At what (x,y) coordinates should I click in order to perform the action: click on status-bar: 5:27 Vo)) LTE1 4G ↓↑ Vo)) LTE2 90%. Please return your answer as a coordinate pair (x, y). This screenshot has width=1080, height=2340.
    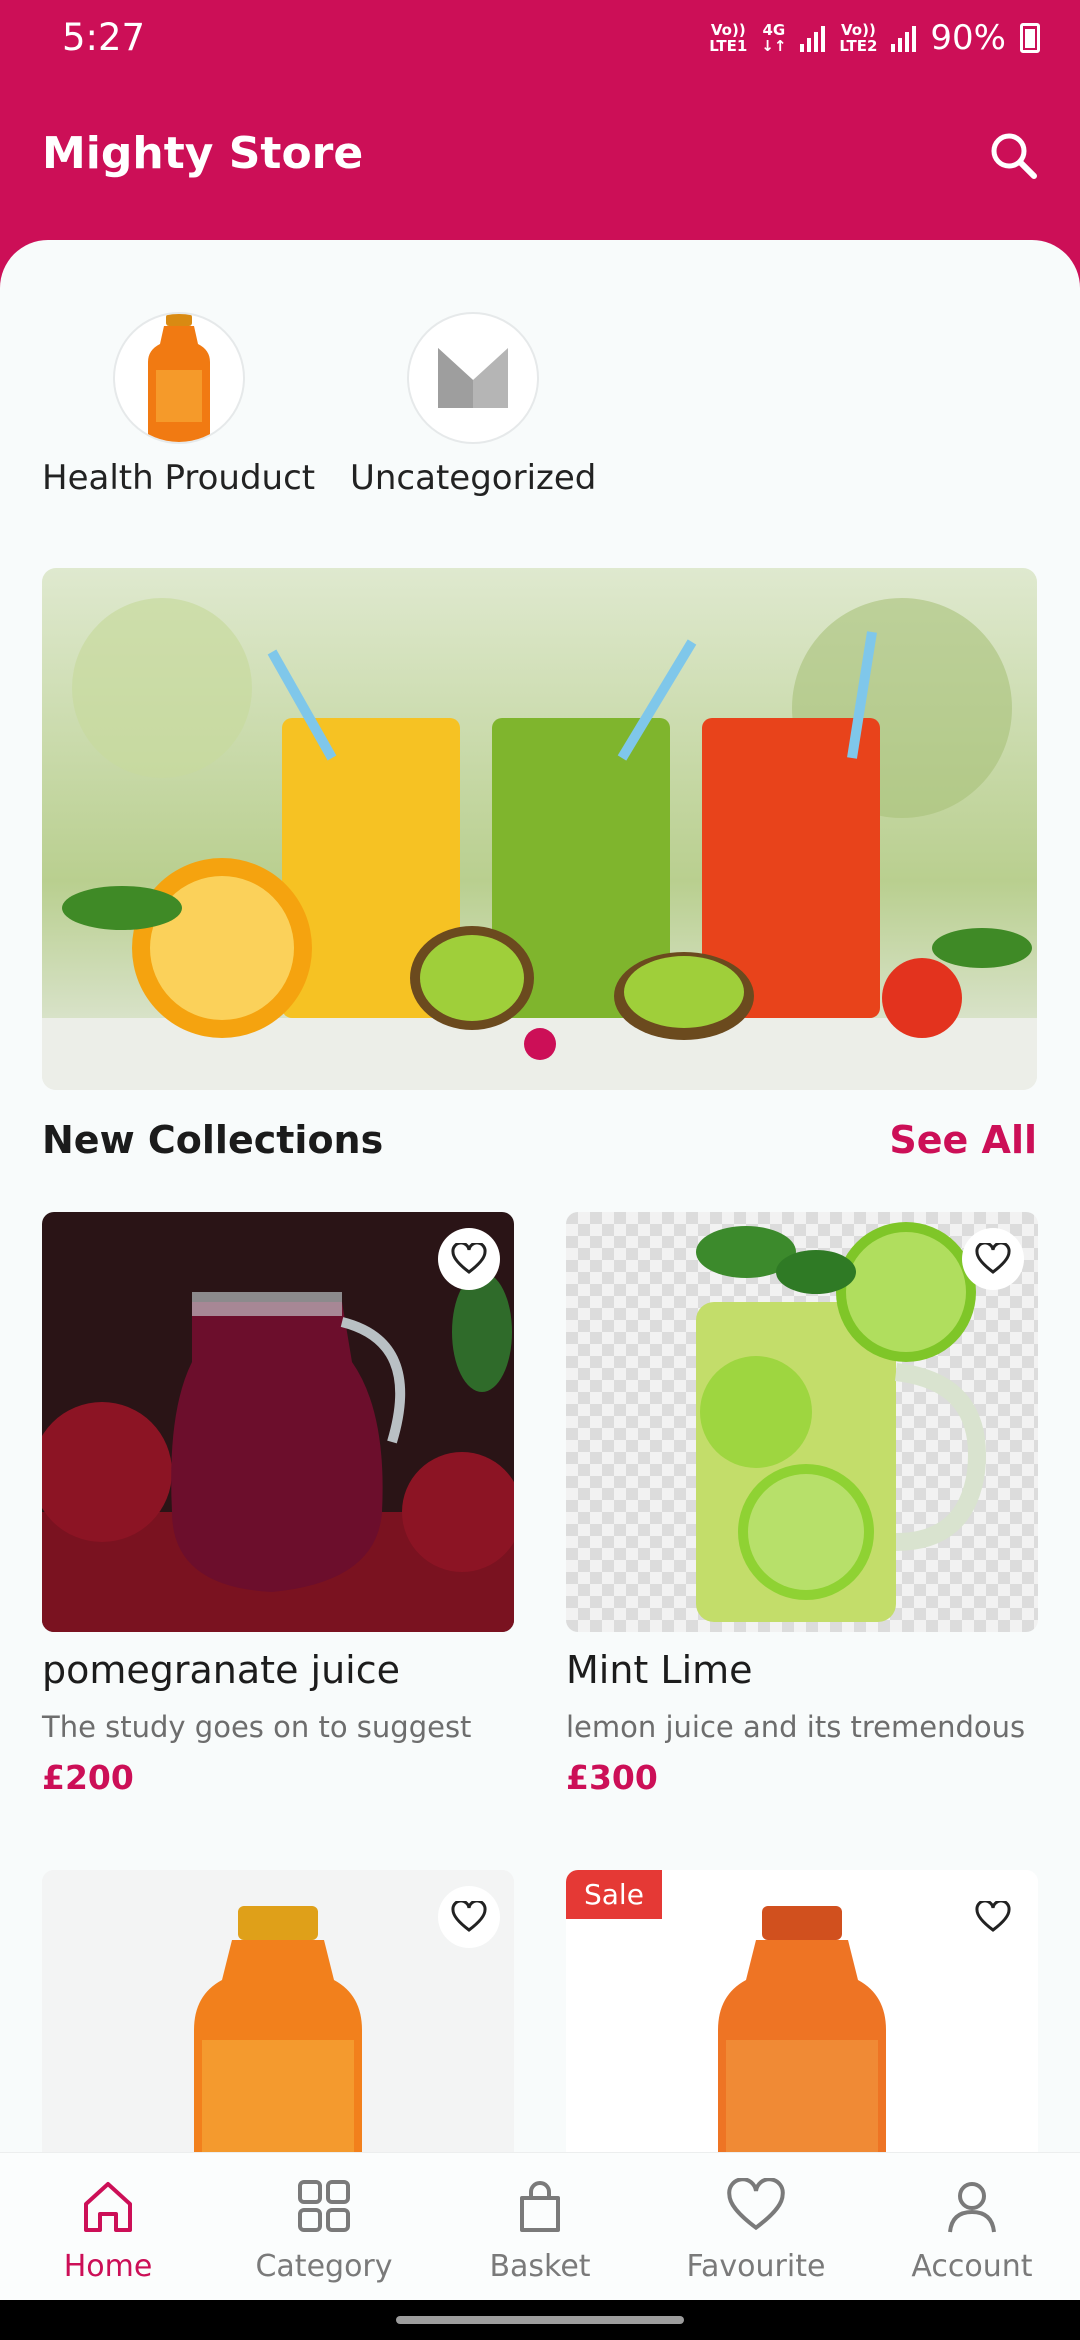
    Looking at the image, I should click on (540, 42).